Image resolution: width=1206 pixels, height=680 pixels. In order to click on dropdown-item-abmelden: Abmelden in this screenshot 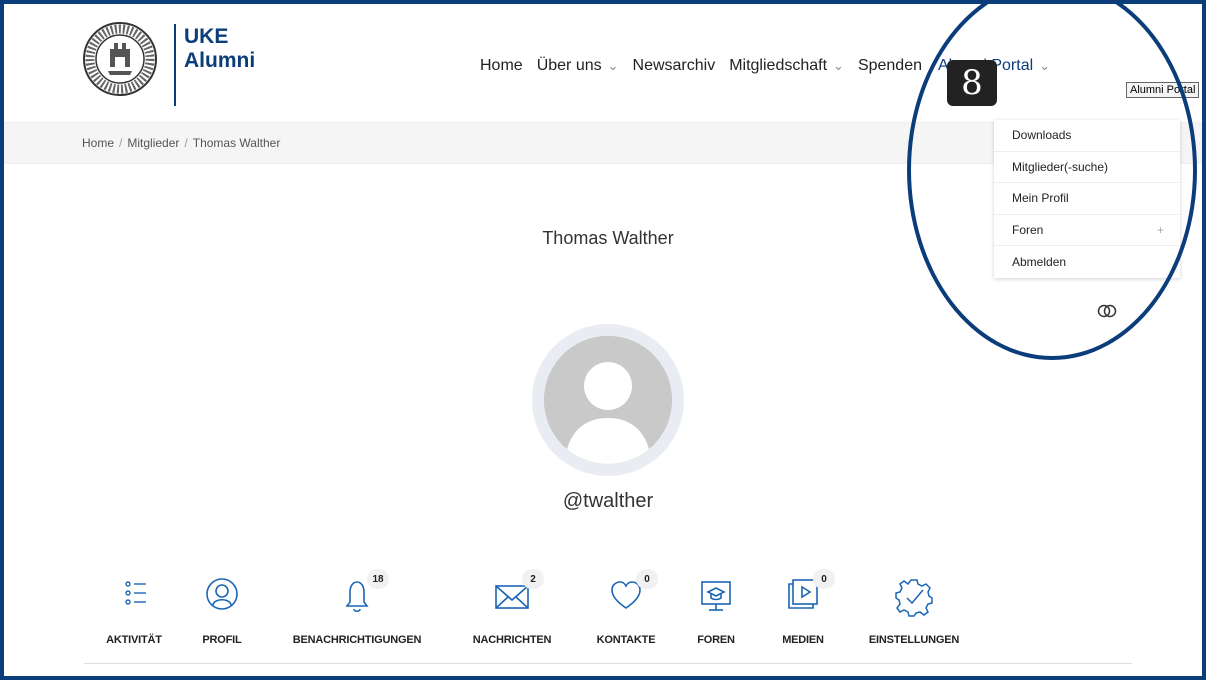, I will do `click(1087, 262)`.